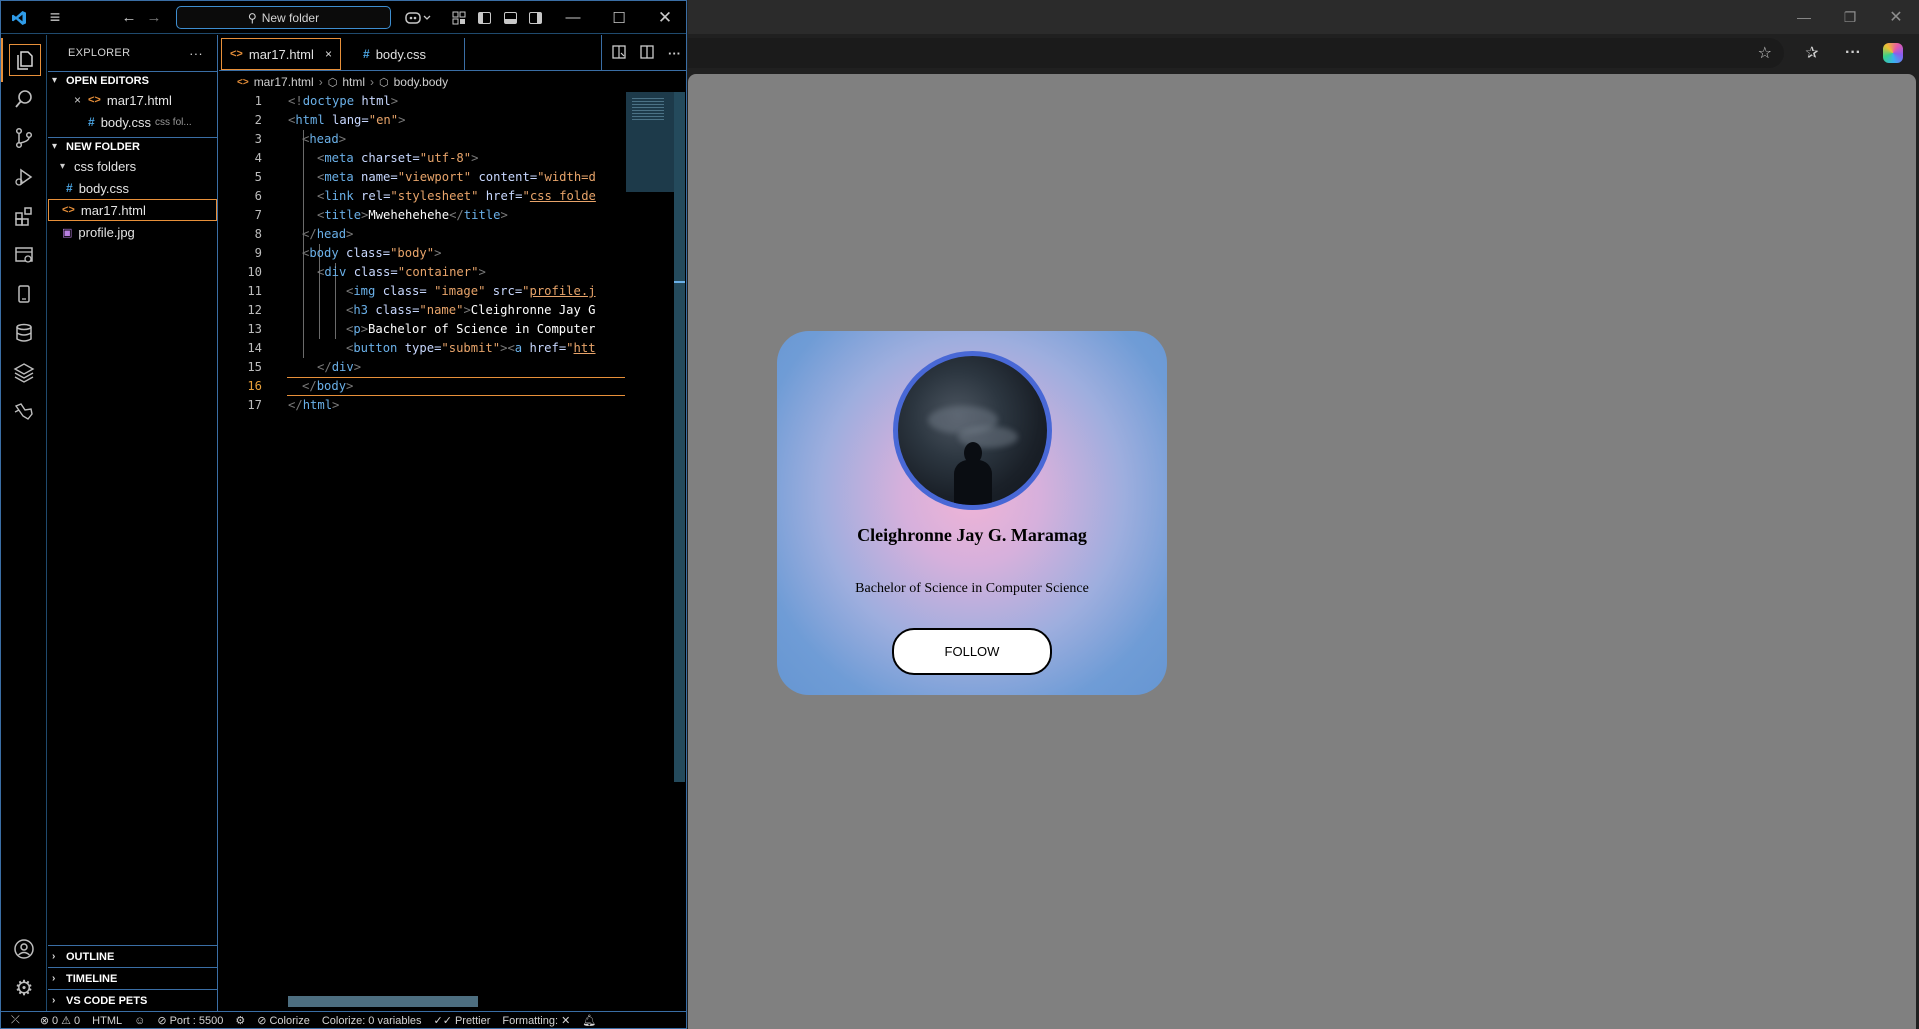  Describe the element at coordinates (67, 232) in the screenshot. I see `image-file-icon: ▣` at that location.